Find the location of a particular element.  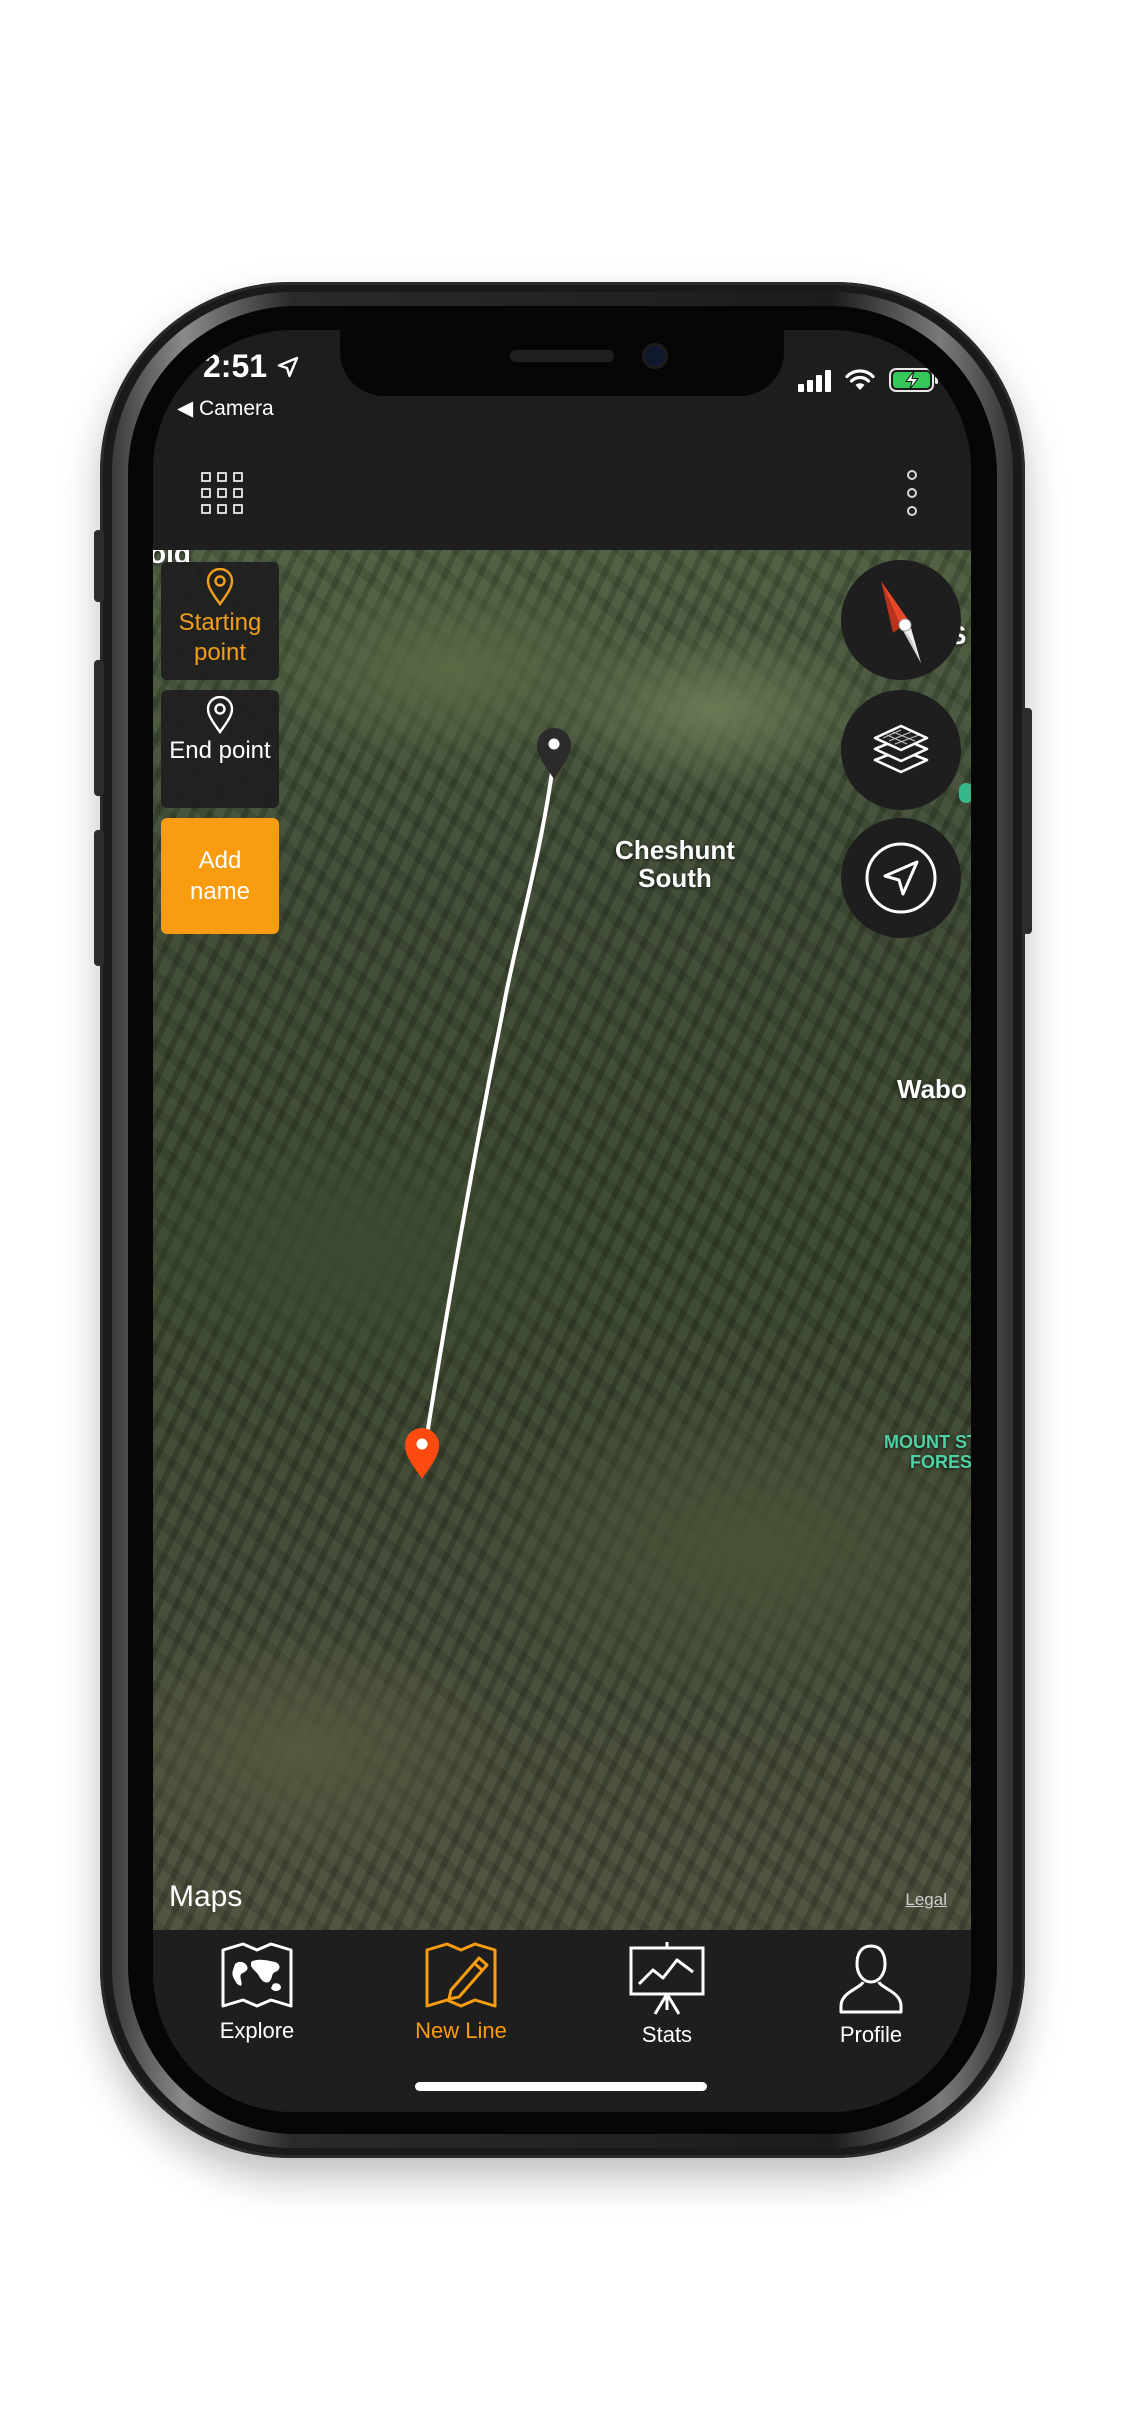

tab-label: New Line is located at coordinates (461, 2030).